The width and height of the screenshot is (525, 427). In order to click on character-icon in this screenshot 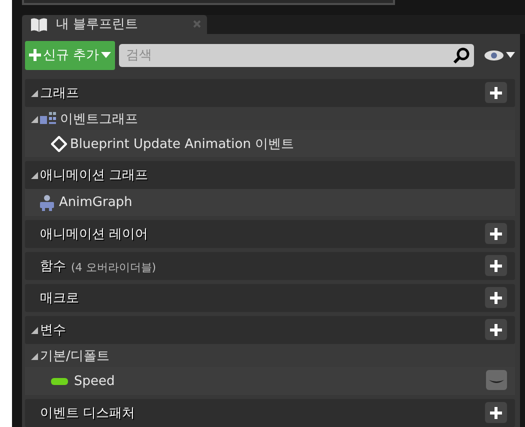, I will do `click(47, 203)`.